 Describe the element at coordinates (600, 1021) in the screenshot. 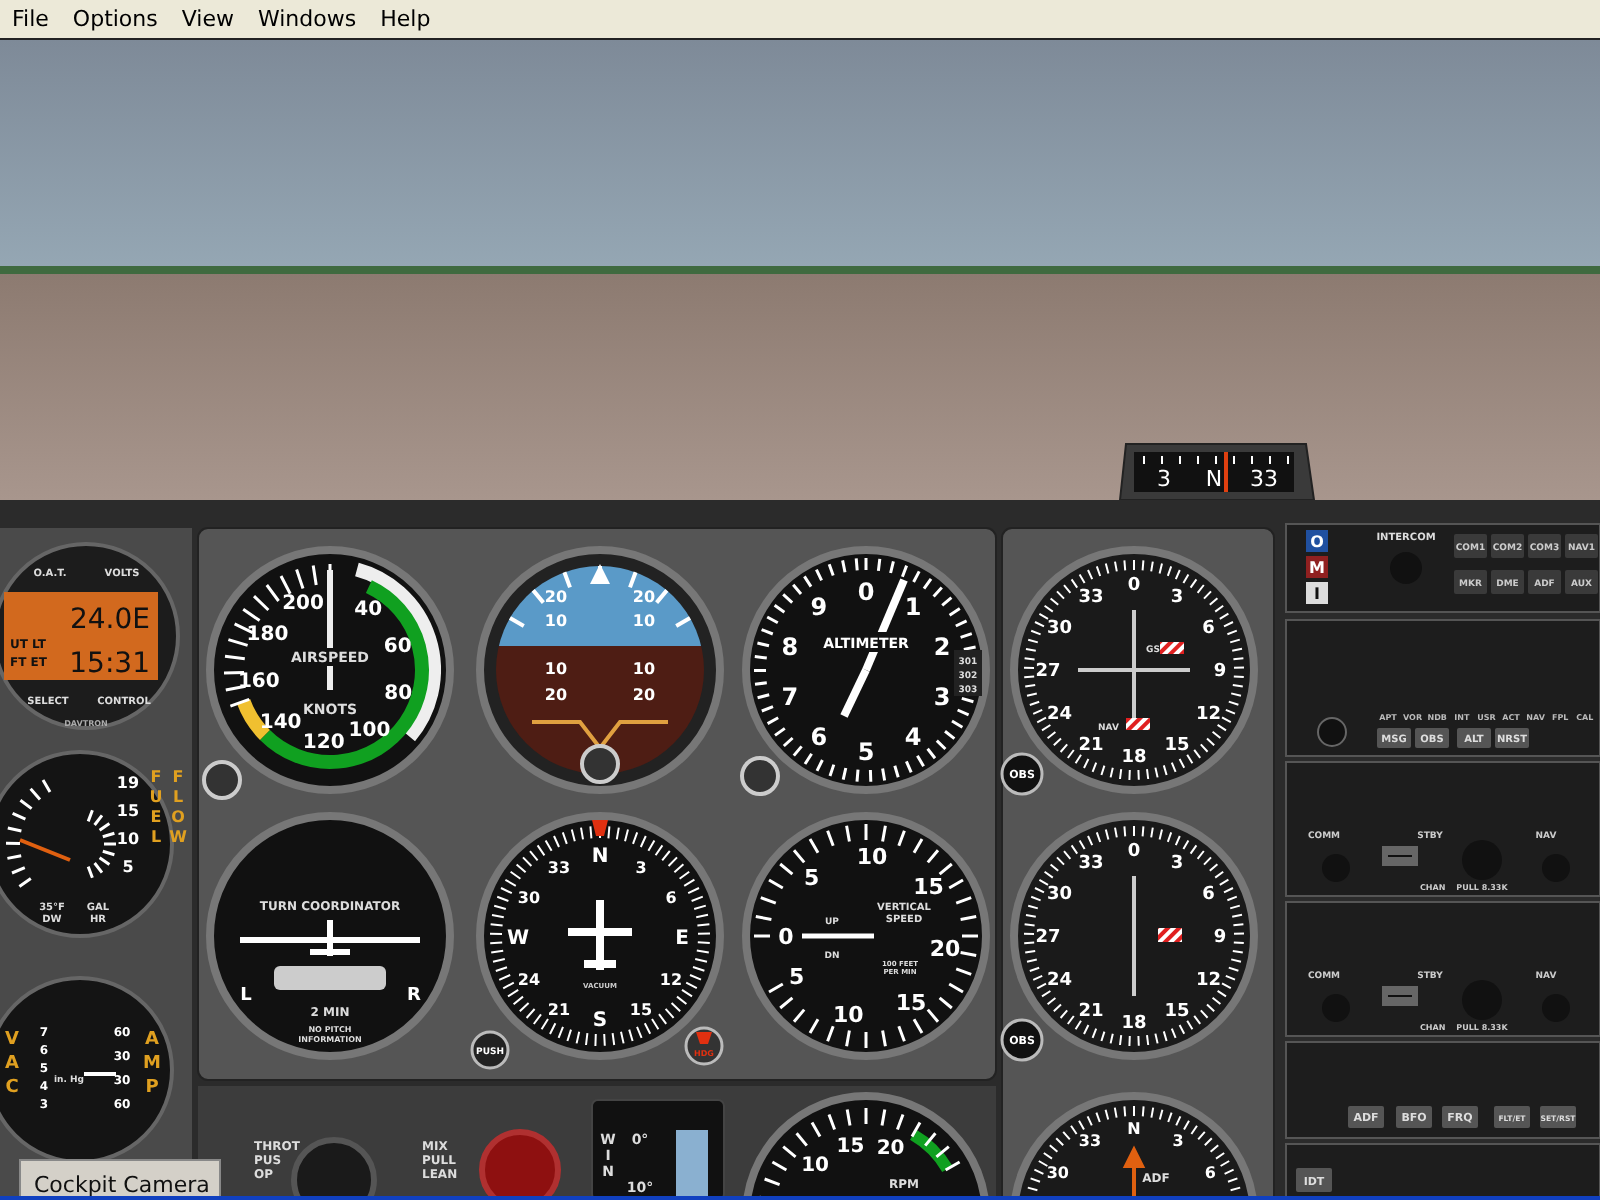

I see `heading-mark: S` at that location.